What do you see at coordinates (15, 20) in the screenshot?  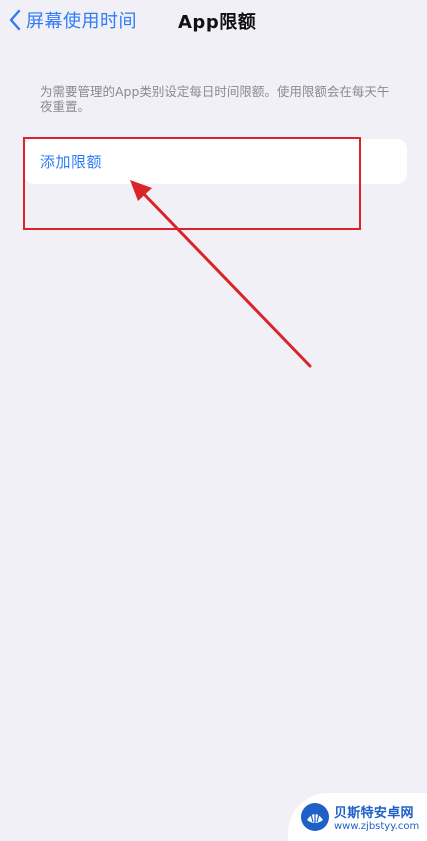 I see `chevron-left-icon` at bounding box center [15, 20].